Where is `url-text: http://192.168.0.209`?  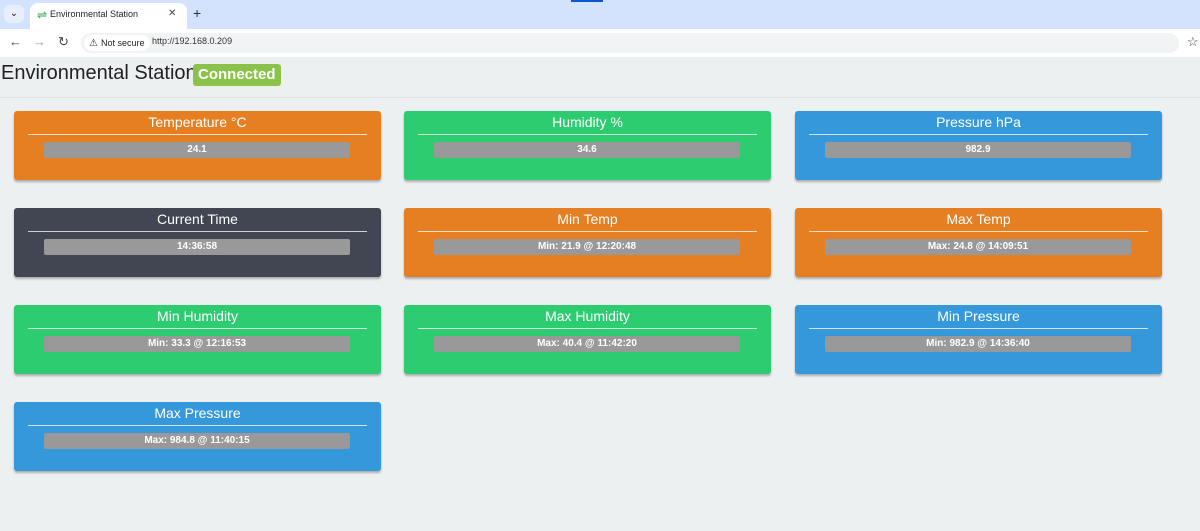 url-text: http://192.168.0.209 is located at coordinates (192, 41).